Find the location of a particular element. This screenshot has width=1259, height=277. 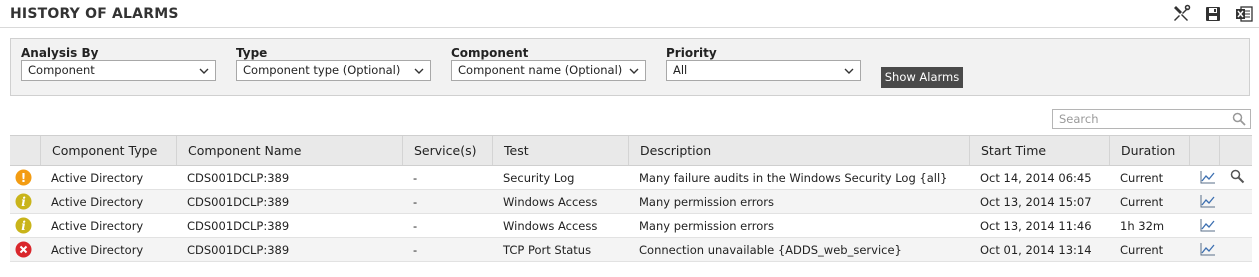

priority-group: Priority is located at coordinates (691, 53).